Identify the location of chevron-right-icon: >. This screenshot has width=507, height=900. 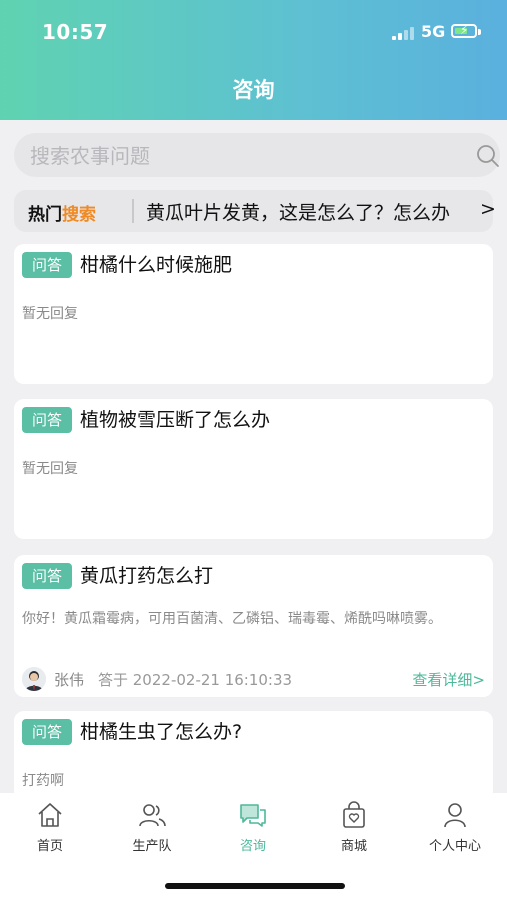
(488, 209).